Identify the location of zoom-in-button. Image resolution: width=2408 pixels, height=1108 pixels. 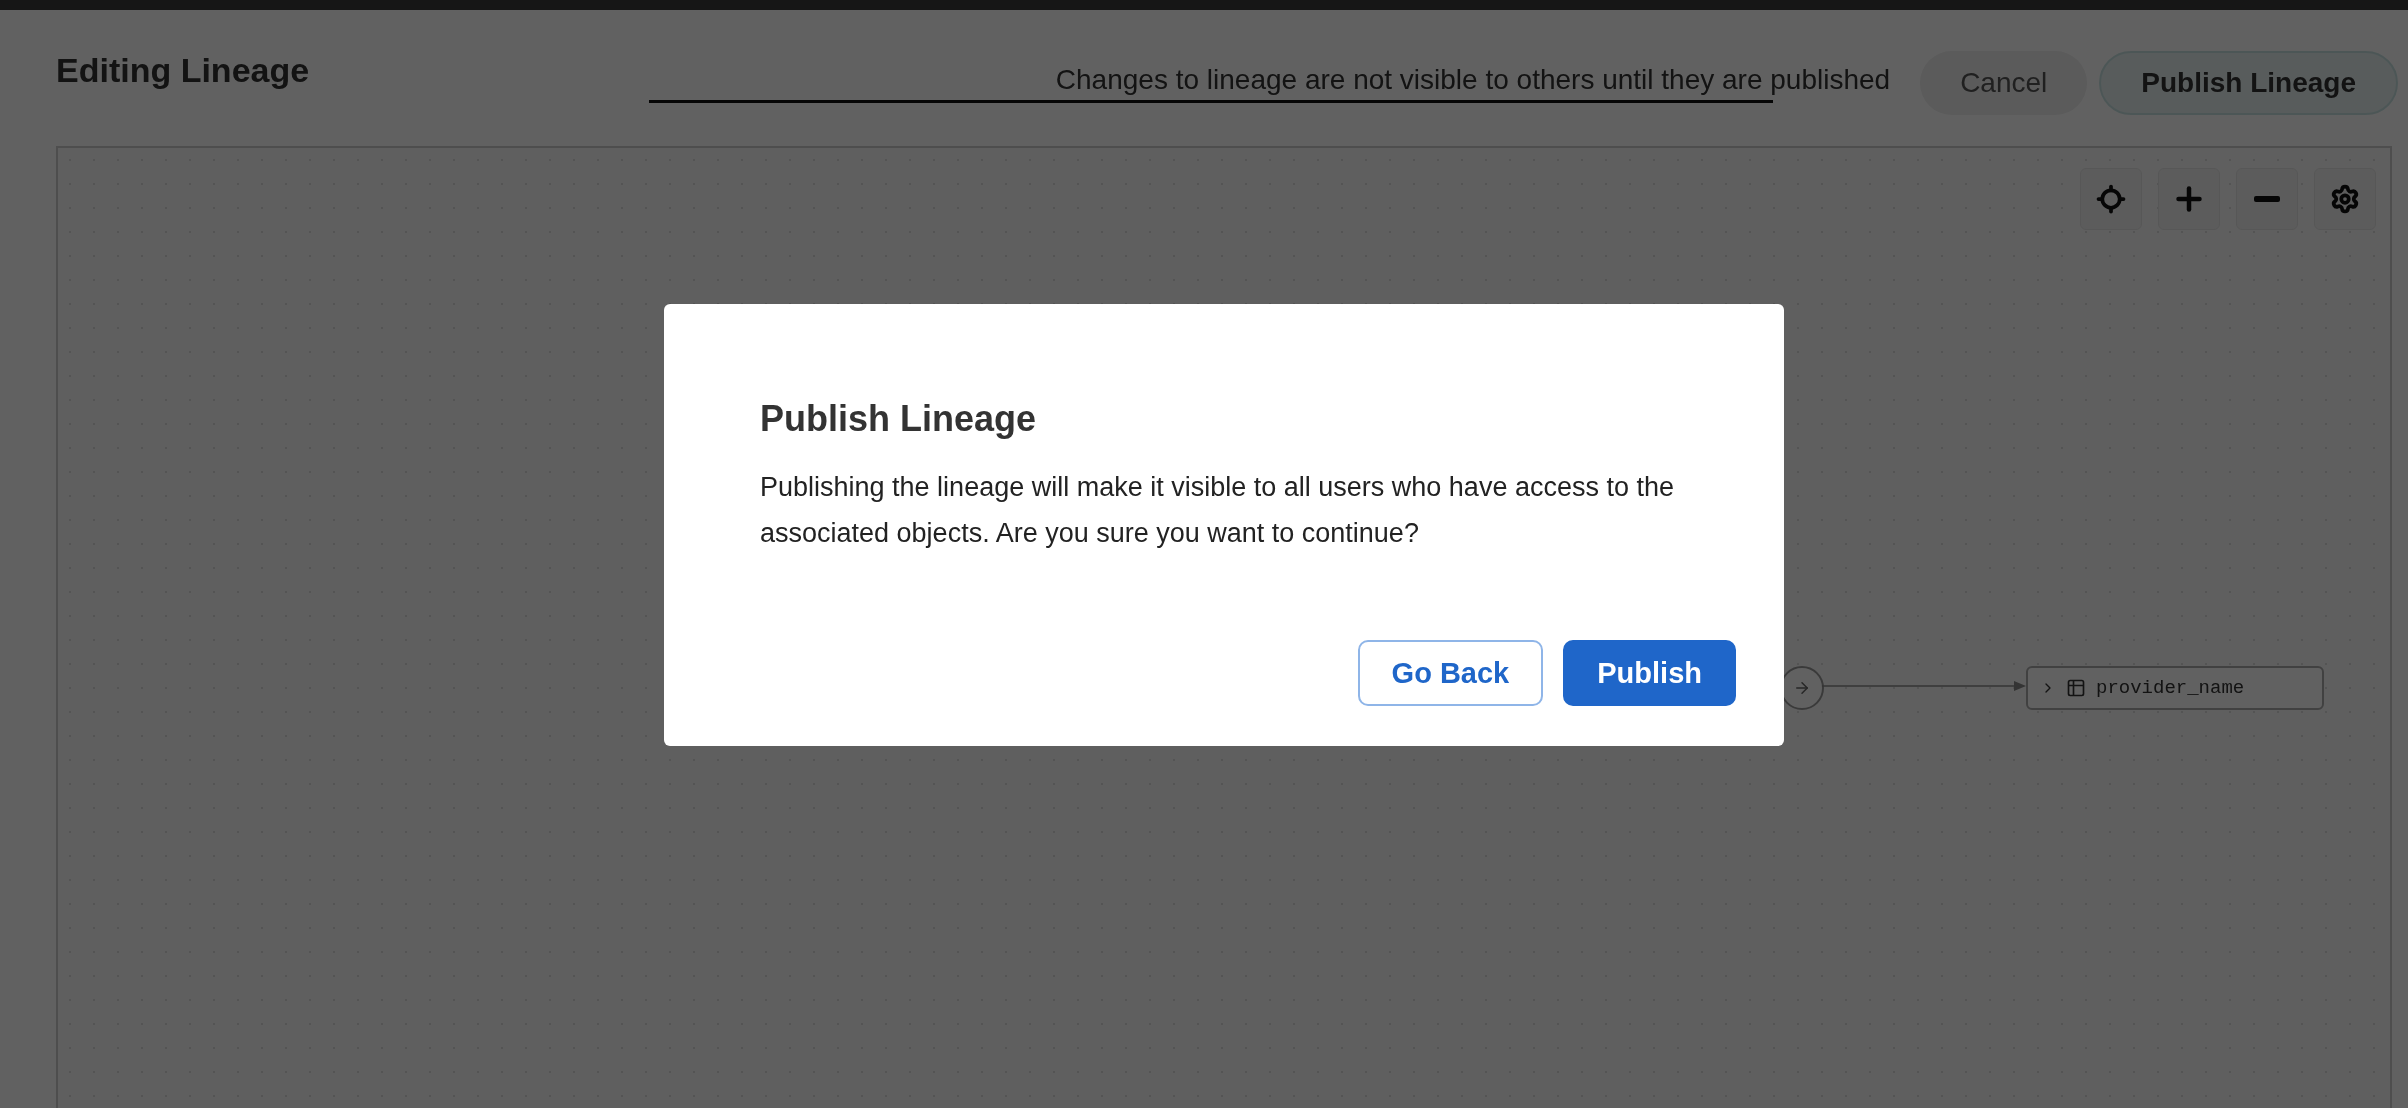
(2189, 199).